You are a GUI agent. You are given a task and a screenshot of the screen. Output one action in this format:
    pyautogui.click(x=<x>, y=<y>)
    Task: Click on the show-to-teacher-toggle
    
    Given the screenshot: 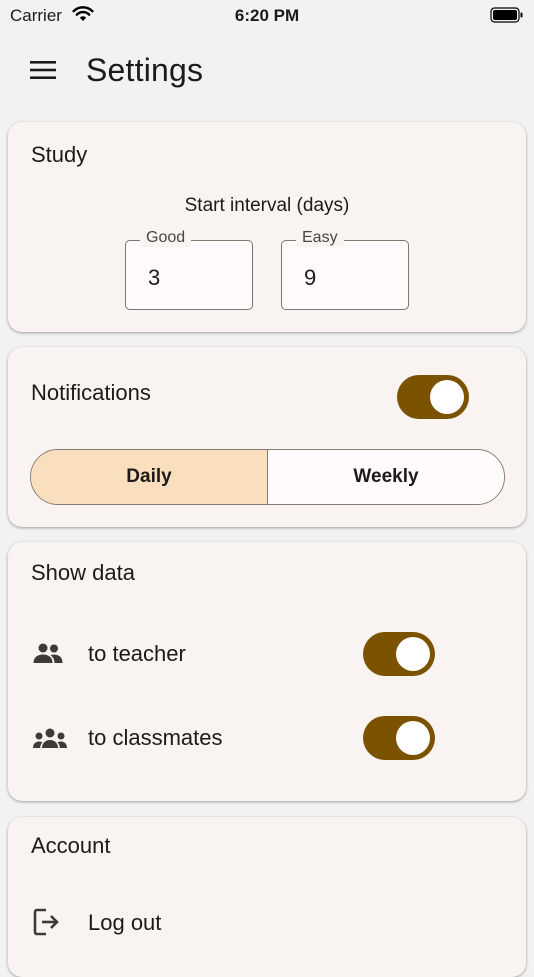 What is the action you would take?
    pyautogui.click(x=399, y=654)
    